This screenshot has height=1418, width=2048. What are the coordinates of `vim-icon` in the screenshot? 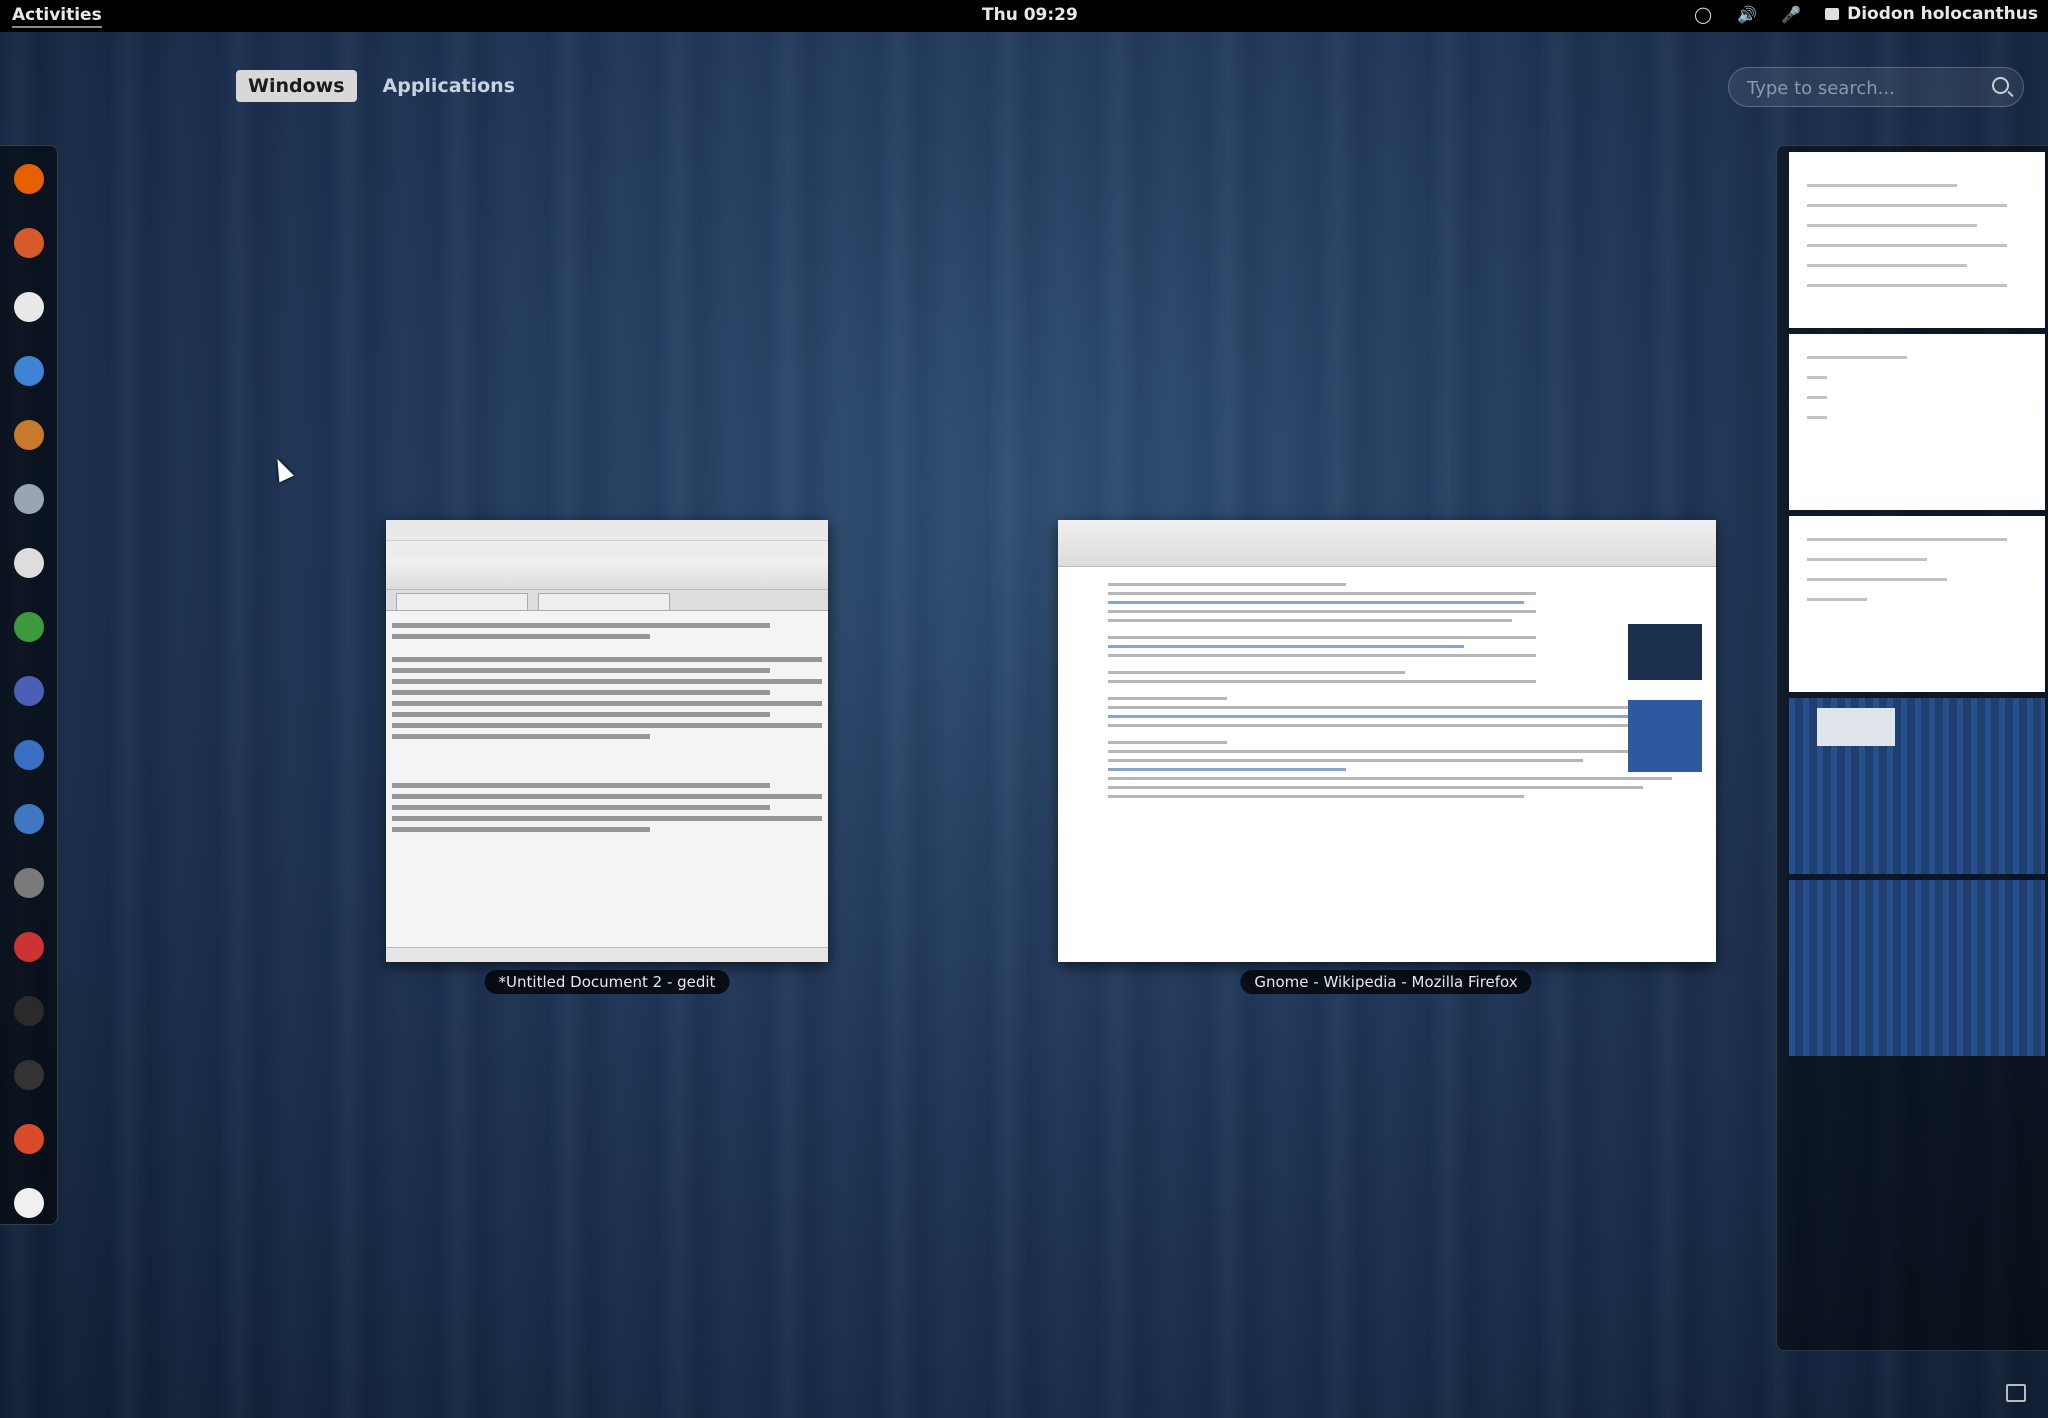 It's located at (29, 627).